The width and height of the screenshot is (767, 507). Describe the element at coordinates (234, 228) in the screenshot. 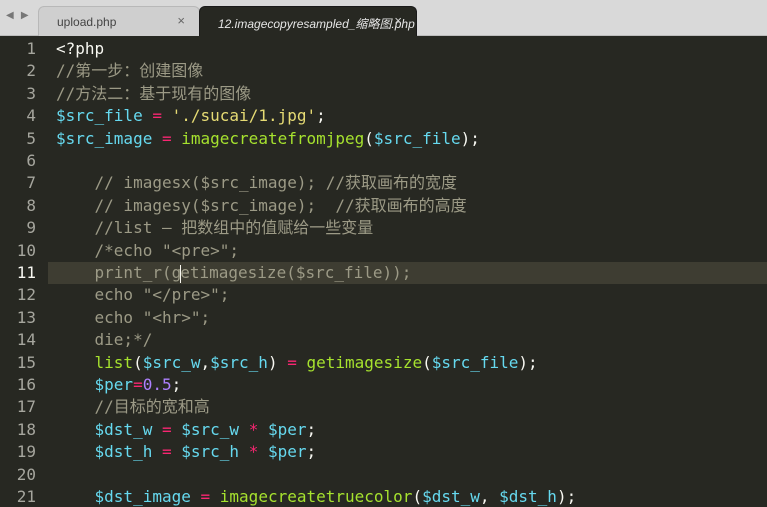

I see `code-token: //list — 把数组中的值赋给一些变量` at that location.